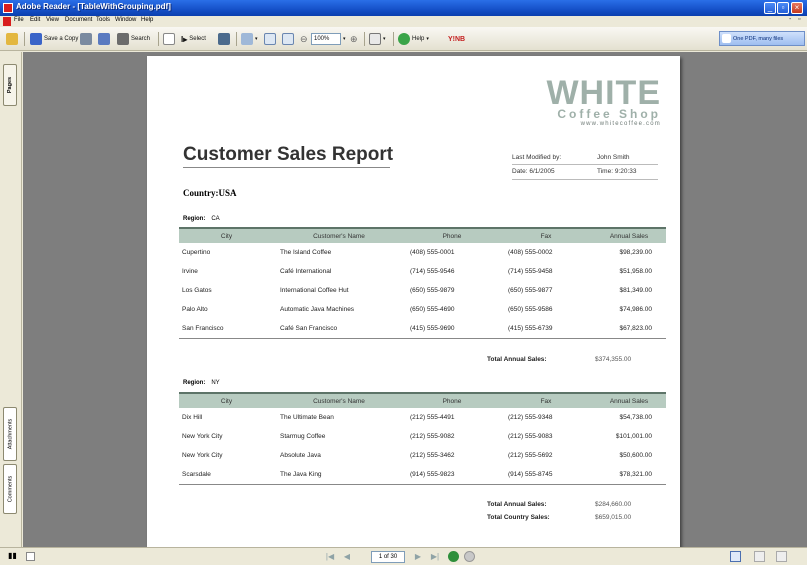 This screenshot has width=807, height=565. What do you see at coordinates (635, 271) in the screenshot?
I see `cell-sales: $51,958.00` at bounding box center [635, 271].